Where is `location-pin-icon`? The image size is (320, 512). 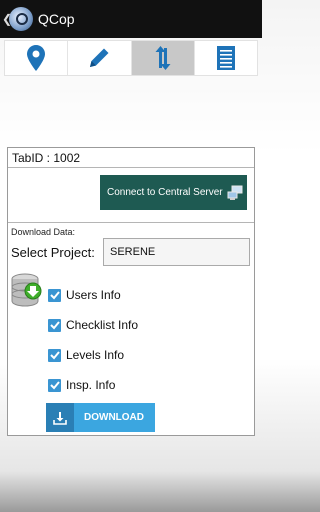
location-pin-icon is located at coordinates (36, 58).